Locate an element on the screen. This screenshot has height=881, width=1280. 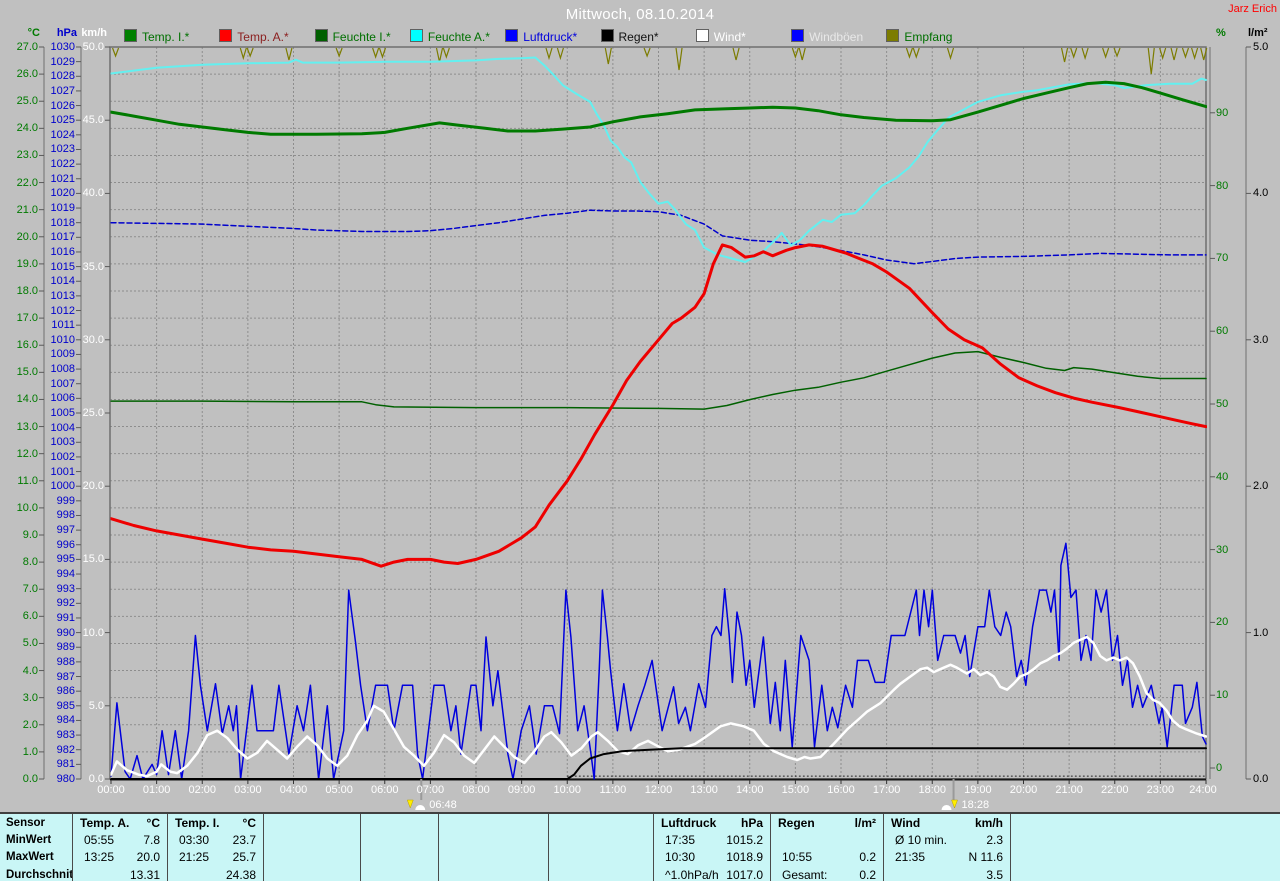
table-header-row: Regen l/m² is located at coordinates (827, 823).